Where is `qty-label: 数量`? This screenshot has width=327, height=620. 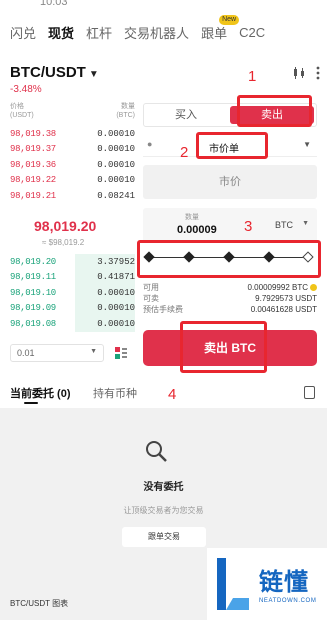 qty-label: 数量 is located at coordinates (192, 217).